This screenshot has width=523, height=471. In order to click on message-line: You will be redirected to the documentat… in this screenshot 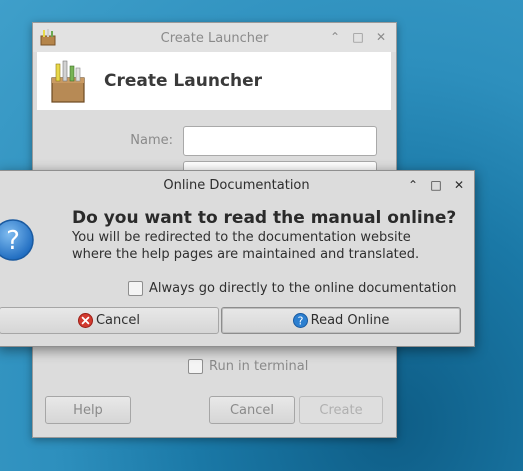, I will do `click(241, 237)`.